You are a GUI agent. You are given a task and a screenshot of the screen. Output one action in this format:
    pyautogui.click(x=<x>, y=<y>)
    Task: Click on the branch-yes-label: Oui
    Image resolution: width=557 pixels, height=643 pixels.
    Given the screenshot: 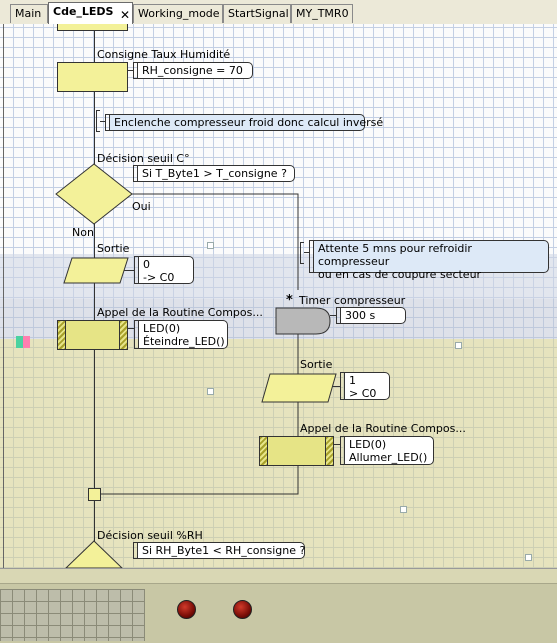 What is the action you would take?
    pyautogui.click(x=141, y=206)
    